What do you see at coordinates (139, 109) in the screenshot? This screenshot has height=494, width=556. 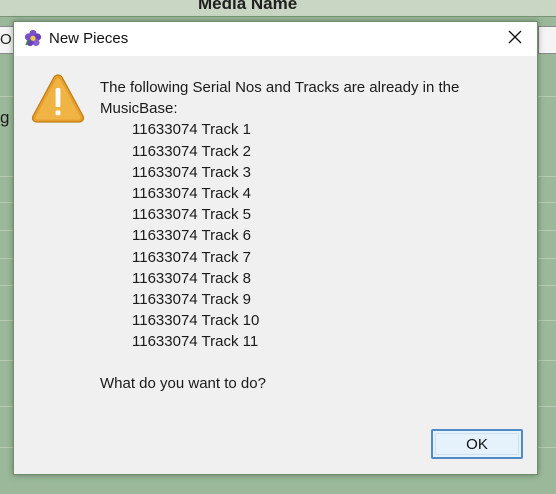 I see `message-intro-line-2: MusicBase:` at bounding box center [139, 109].